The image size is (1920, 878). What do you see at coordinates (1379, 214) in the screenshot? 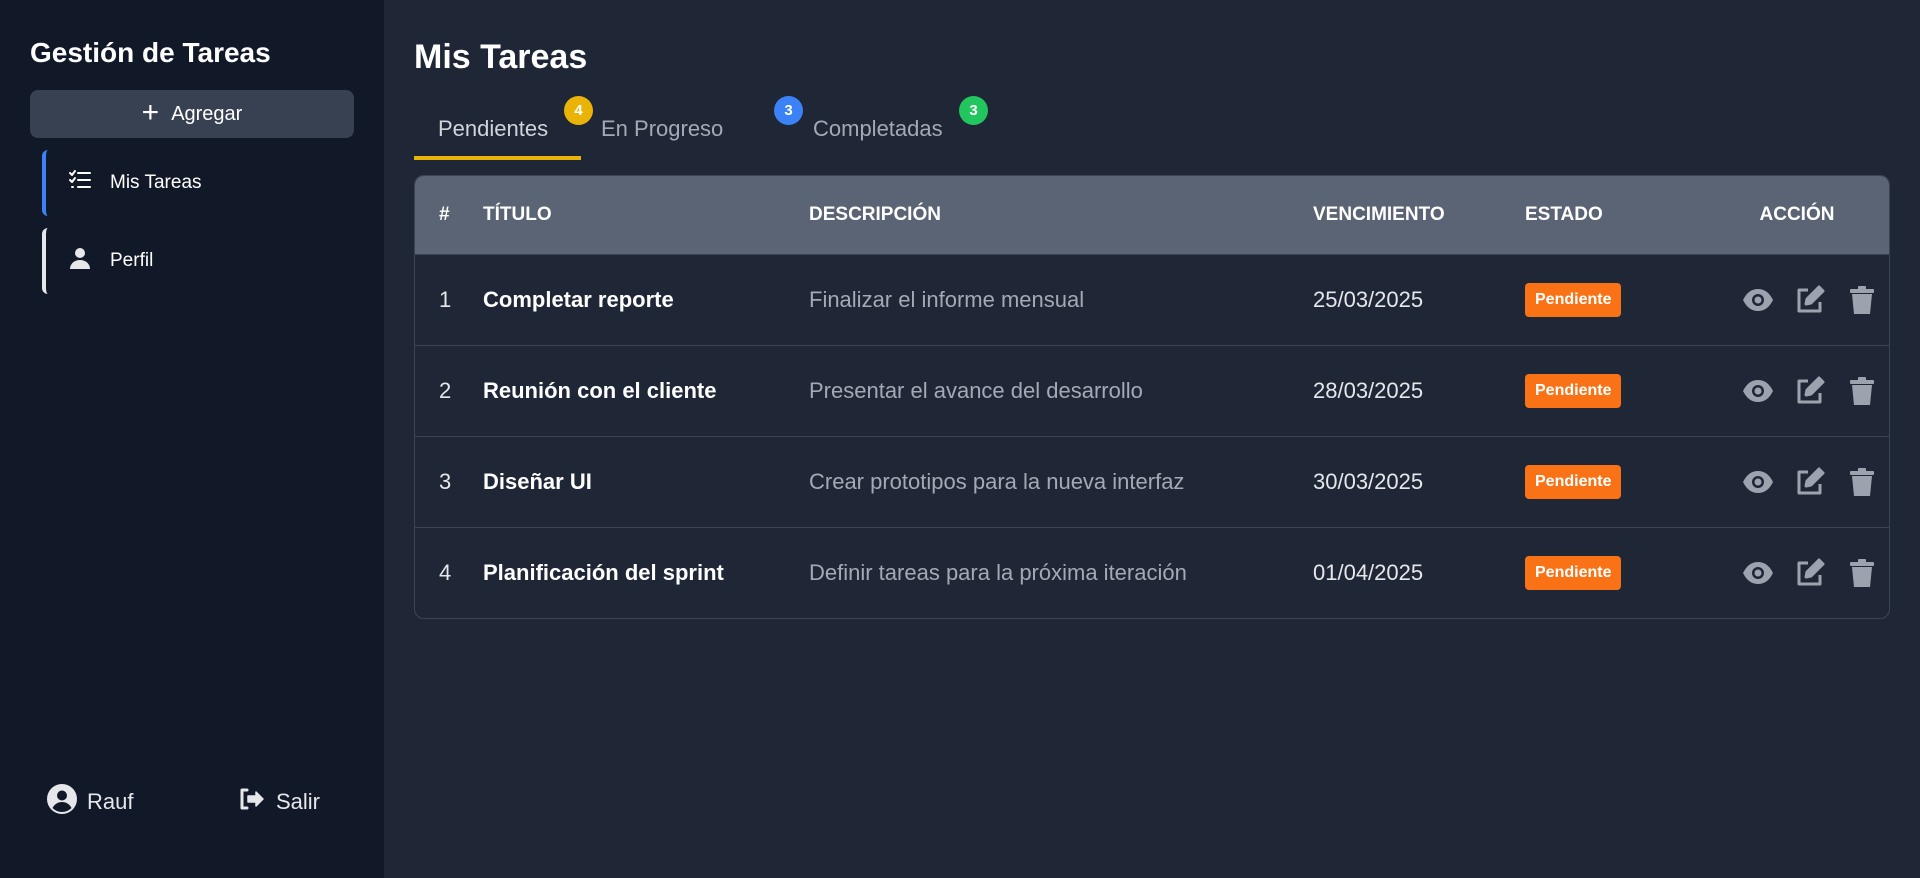
I see `header-due-date: VENCIMIENTO` at bounding box center [1379, 214].